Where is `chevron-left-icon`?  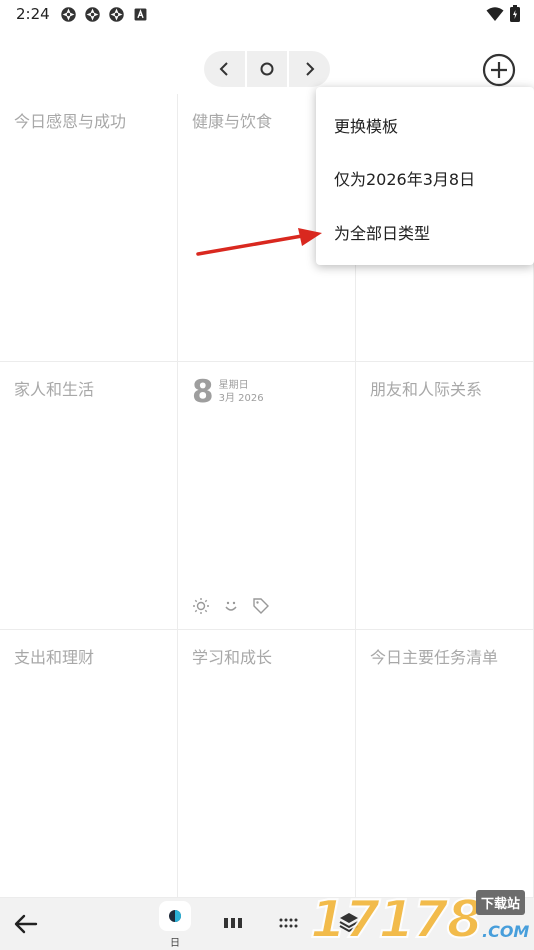 chevron-left-icon is located at coordinates (224, 69).